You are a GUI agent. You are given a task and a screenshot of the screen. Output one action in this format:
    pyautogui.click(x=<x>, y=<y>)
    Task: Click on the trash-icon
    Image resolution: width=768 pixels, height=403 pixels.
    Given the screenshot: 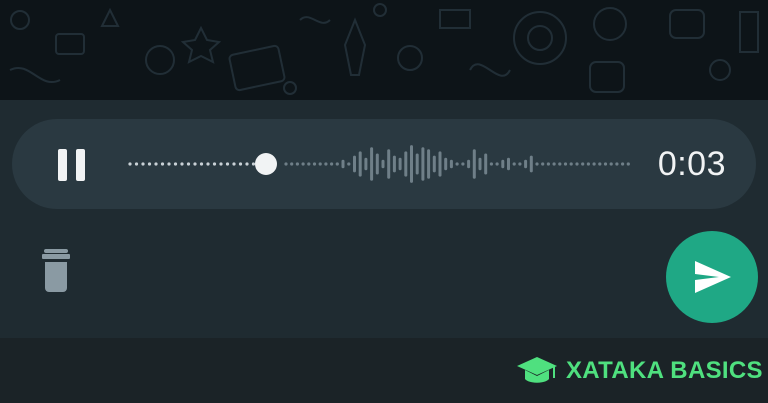 What is the action you would take?
    pyautogui.click(x=56, y=270)
    